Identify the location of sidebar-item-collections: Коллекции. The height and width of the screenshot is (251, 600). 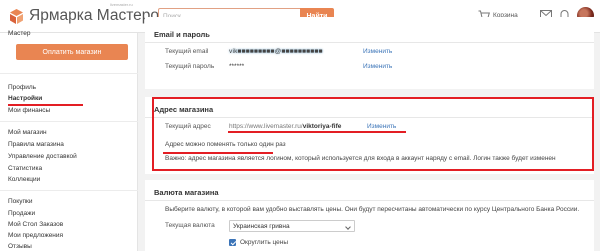
(24, 179).